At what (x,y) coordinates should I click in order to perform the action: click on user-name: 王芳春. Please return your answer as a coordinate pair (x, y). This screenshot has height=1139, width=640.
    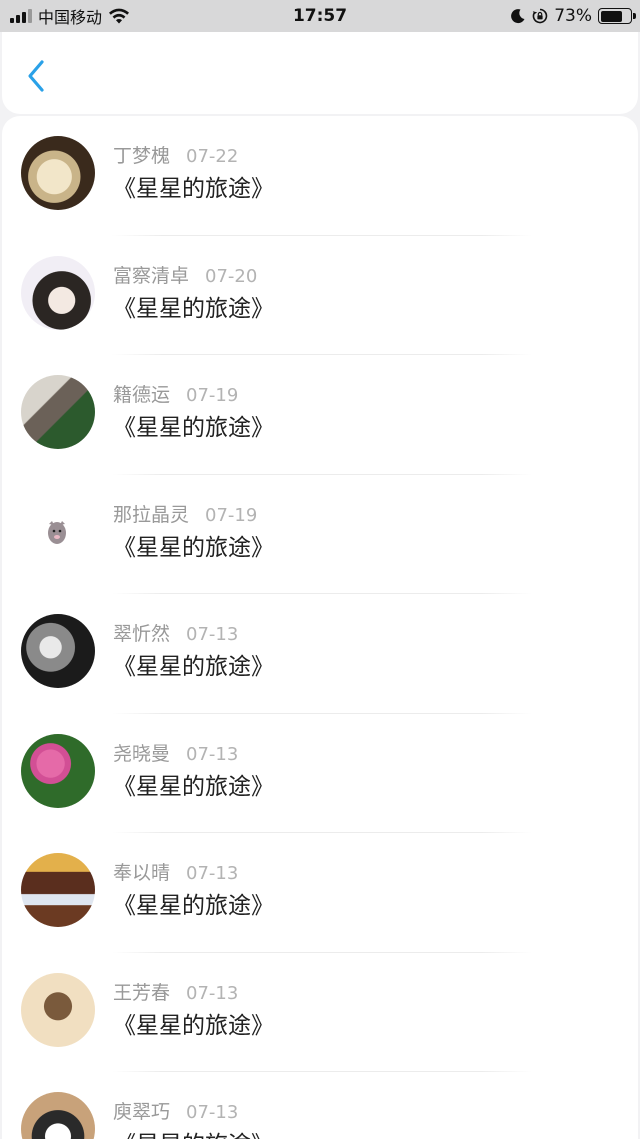
    Looking at the image, I should click on (142, 992).